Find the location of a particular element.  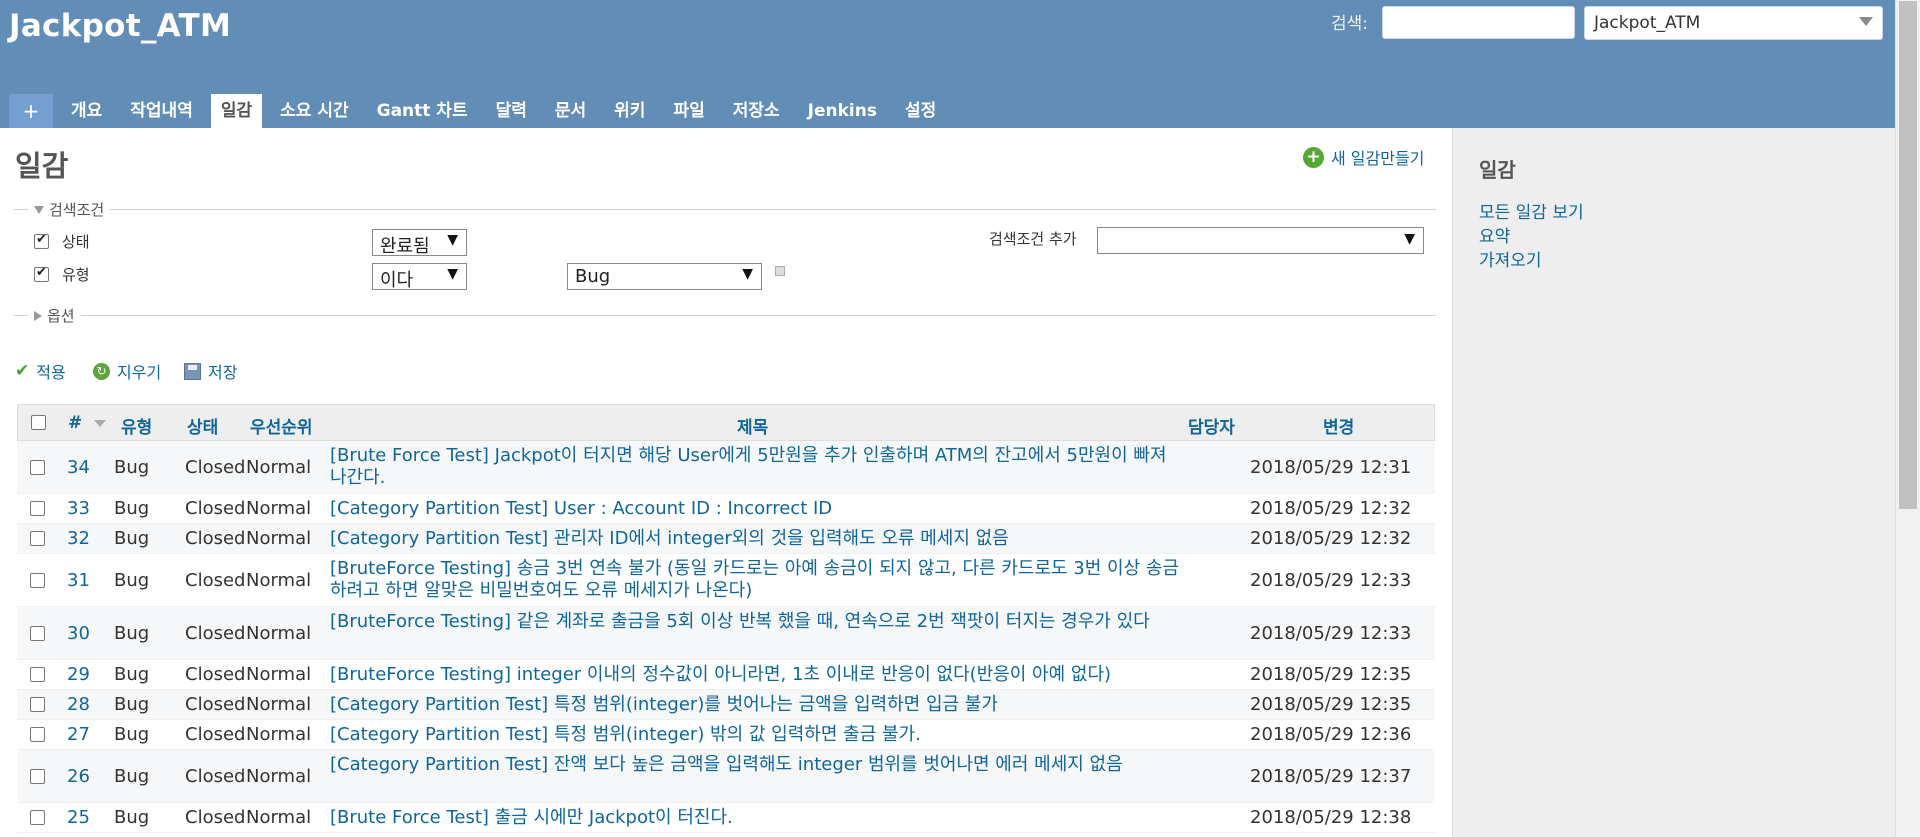

issue-id-link: 25 is located at coordinates (78, 817).